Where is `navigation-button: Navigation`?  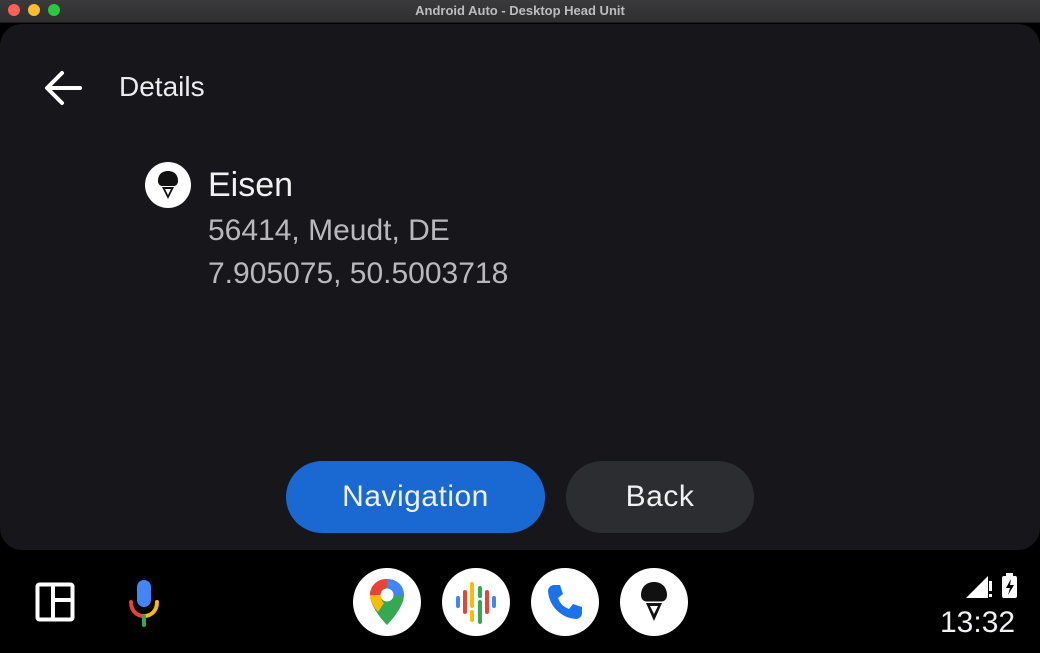
navigation-button: Navigation is located at coordinates (415, 497).